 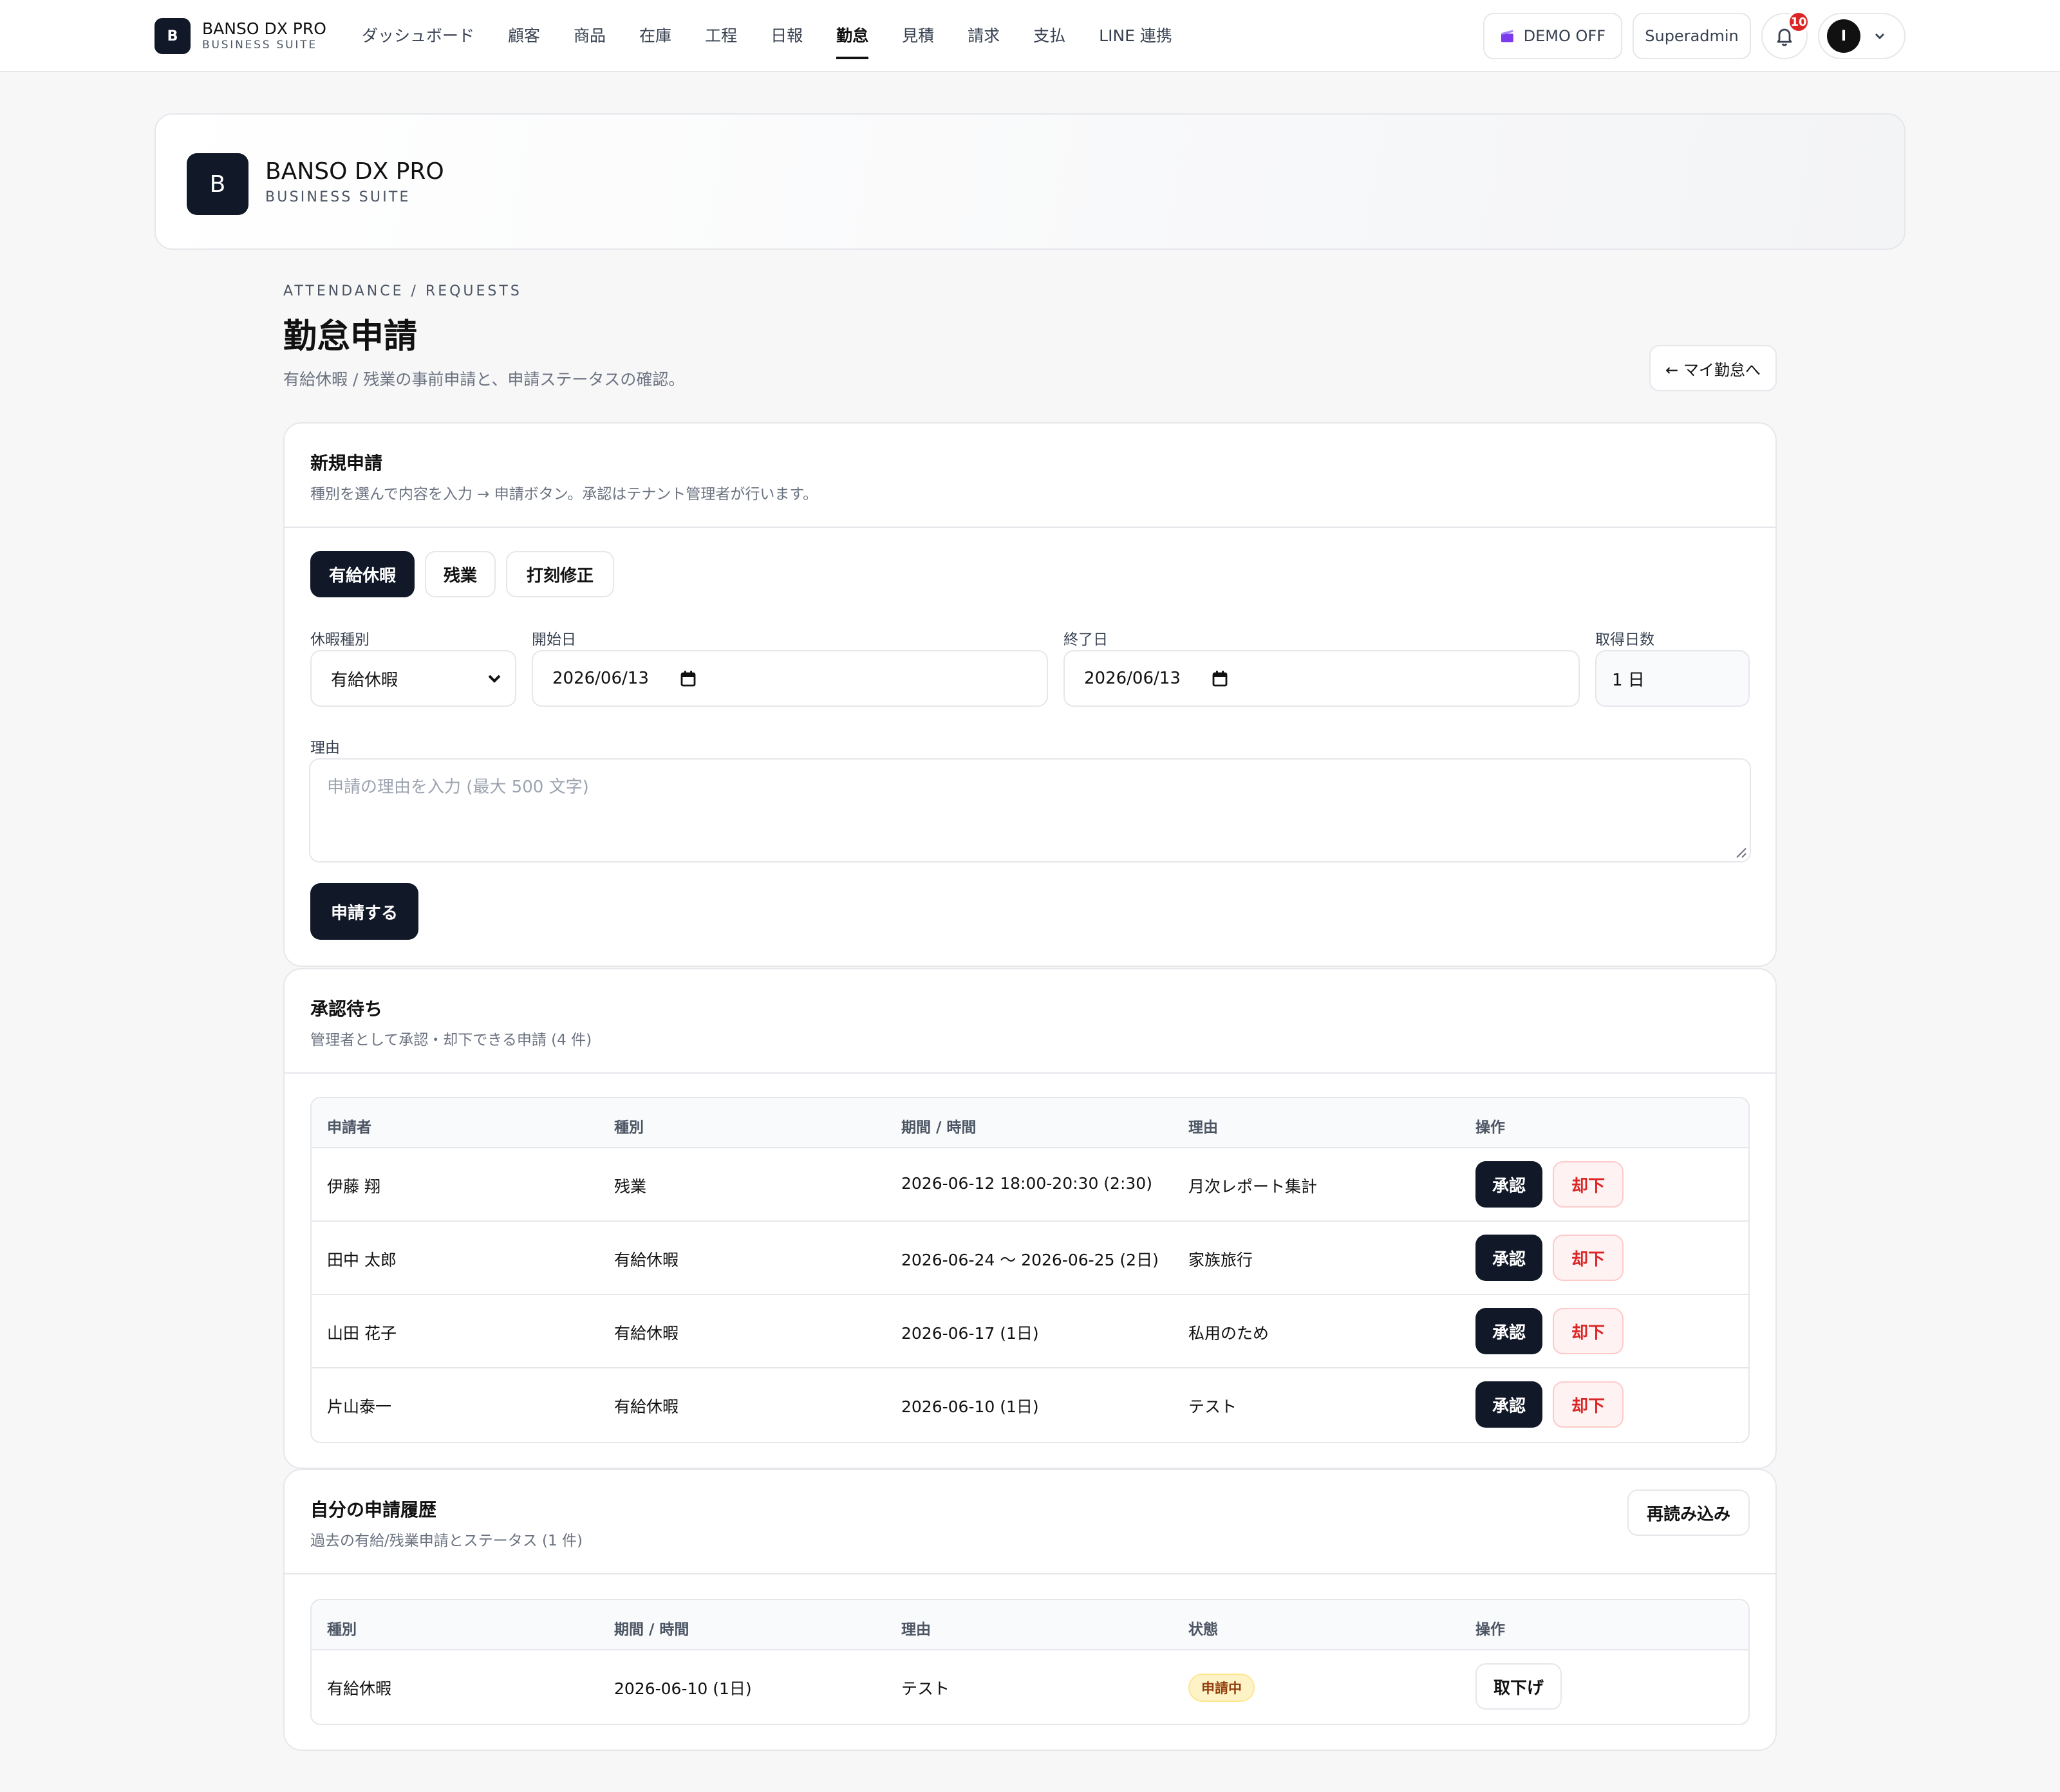 I want to click on nav-item-attendance: 勤怠, so click(x=852, y=36).